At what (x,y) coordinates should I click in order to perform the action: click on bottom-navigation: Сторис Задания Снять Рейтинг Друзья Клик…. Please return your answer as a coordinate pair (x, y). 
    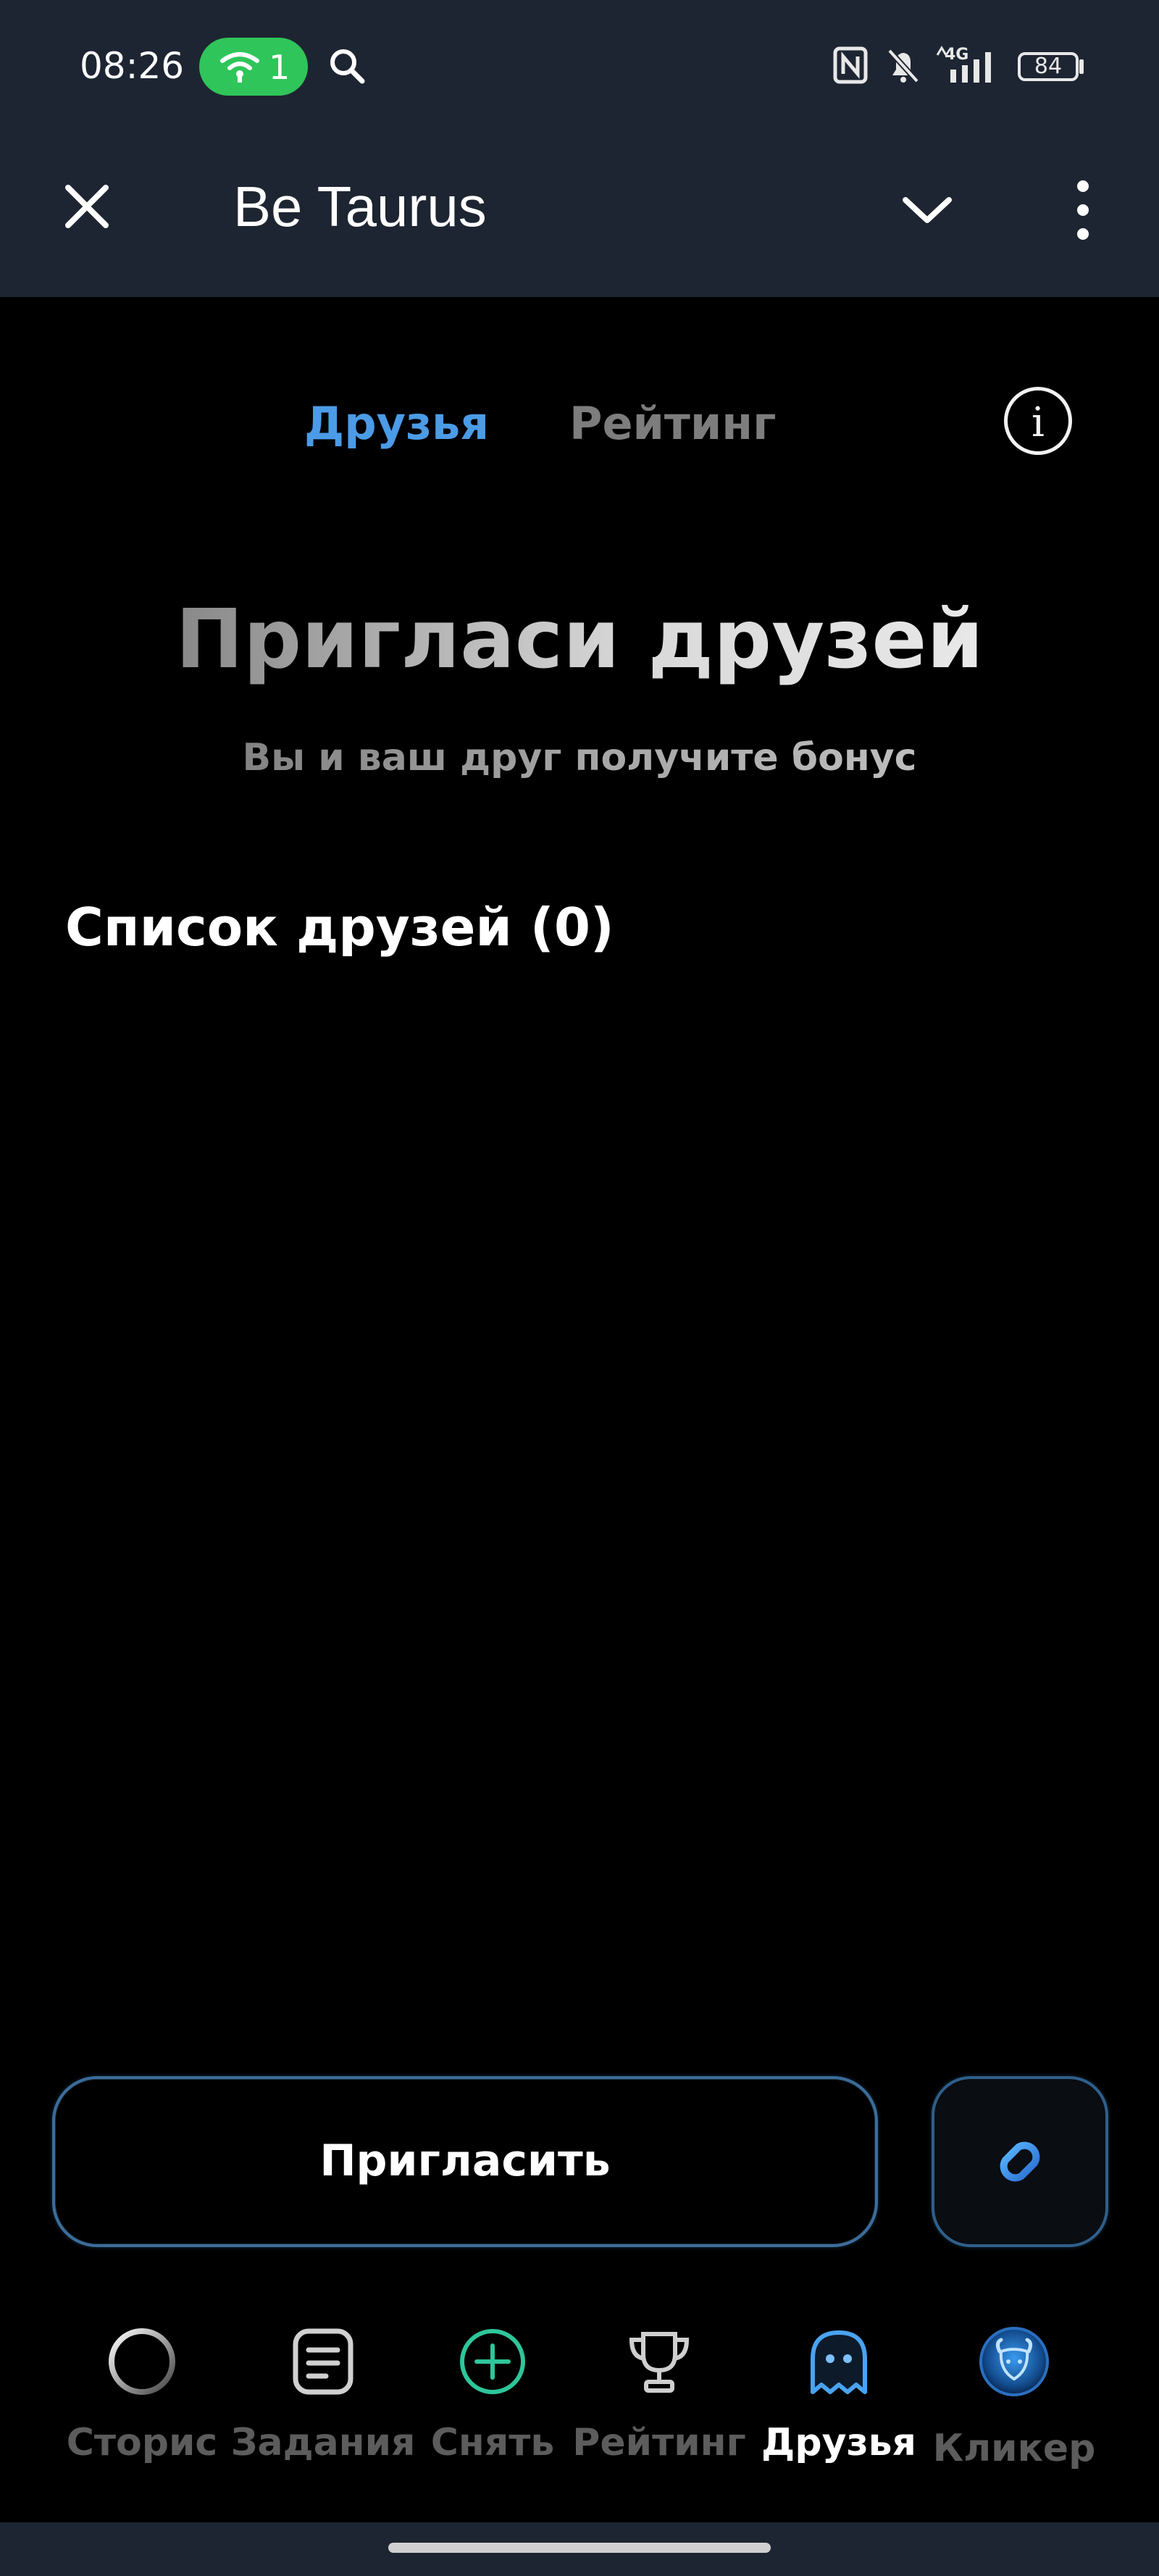
    Looking at the image, I should click on (579, 2405).